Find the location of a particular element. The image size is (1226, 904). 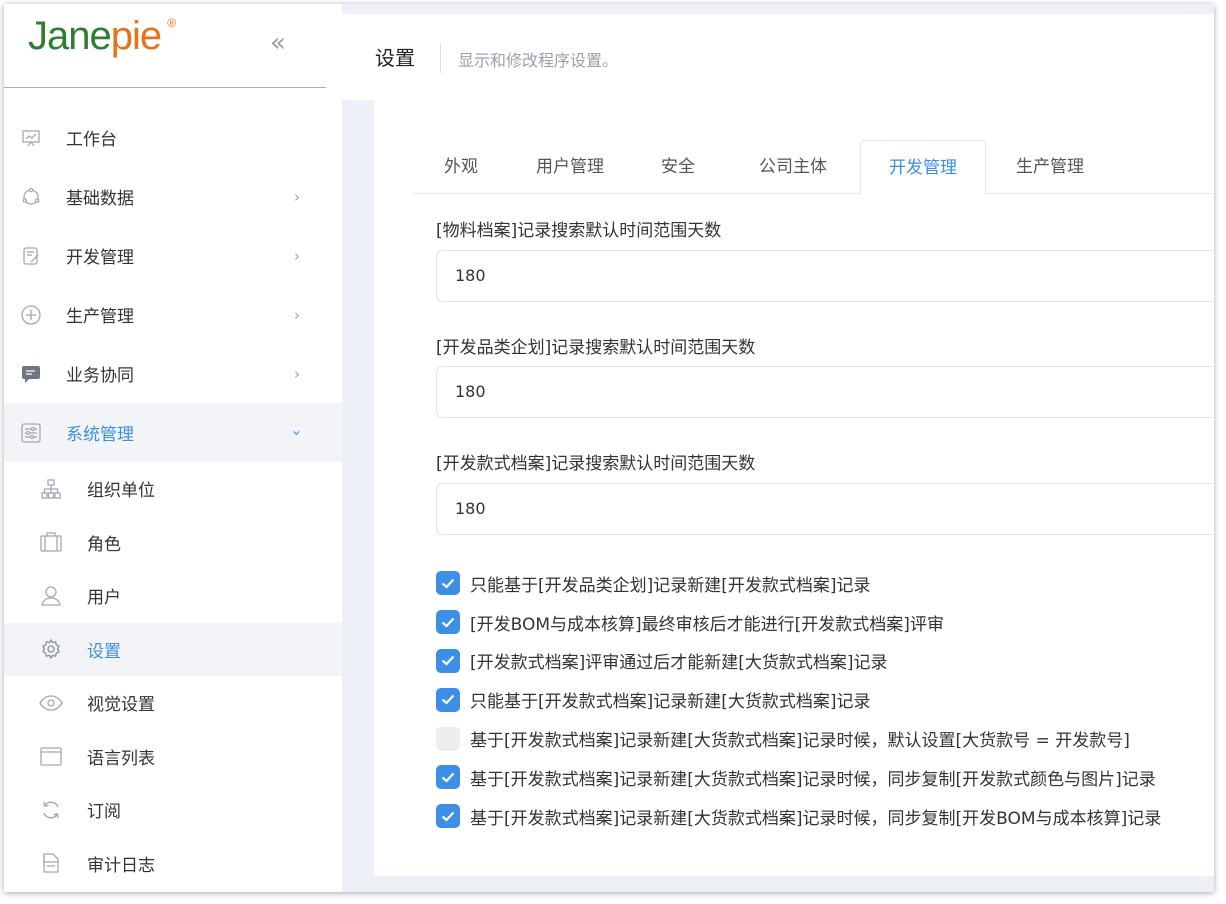

page-title: 设置 is located at coordinates (395, 58).